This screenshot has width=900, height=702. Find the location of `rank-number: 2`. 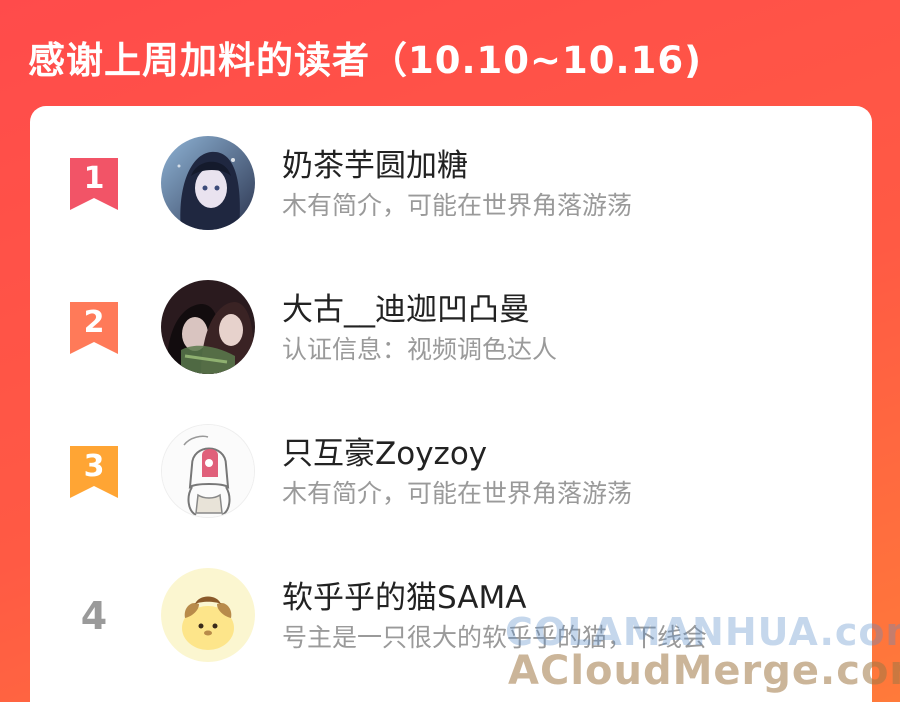

rank-number: 2 is located at coordinates (94, 322).